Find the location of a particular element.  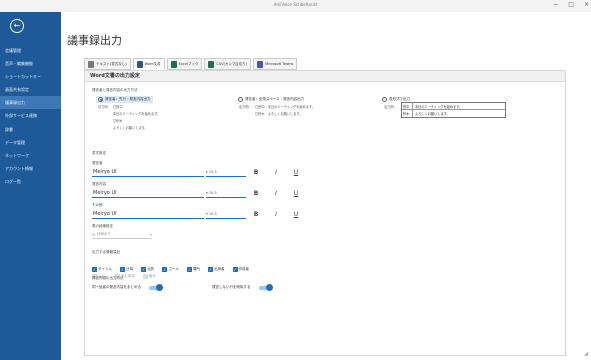

checkbox-goal: ✓ ゴール is located at coordinates (170, 269).